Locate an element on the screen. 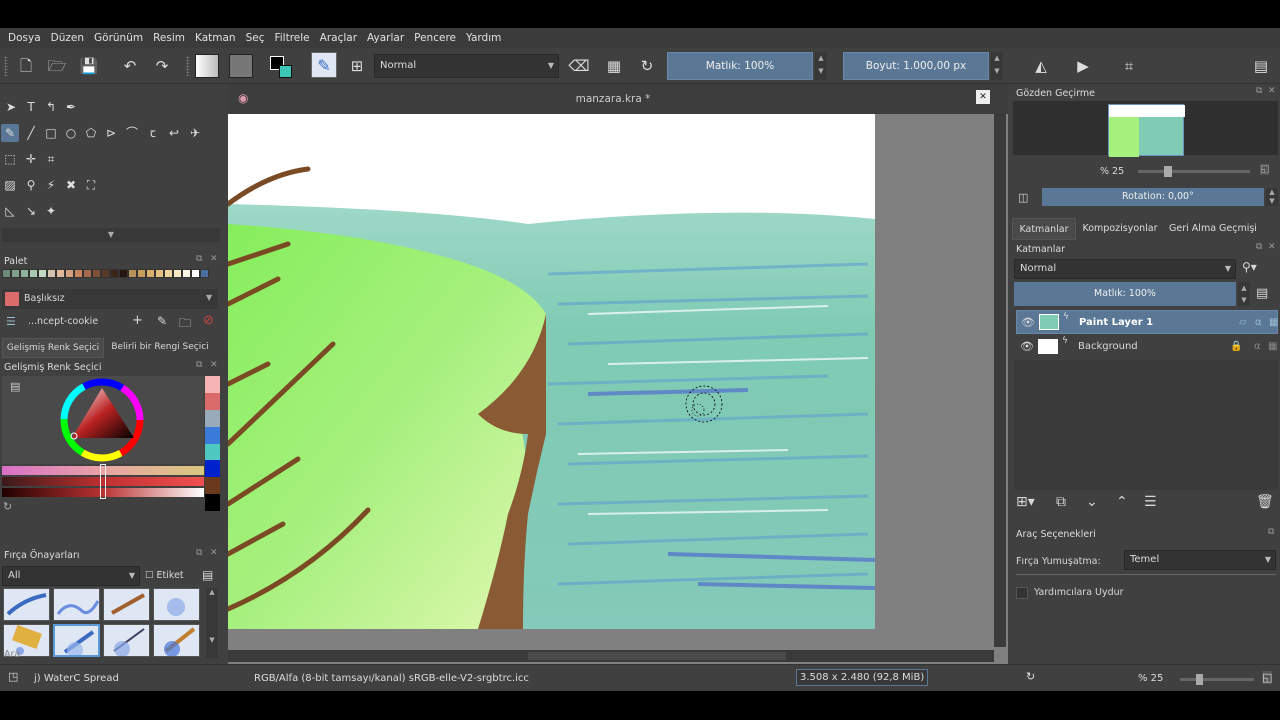  pan-tool-icon: ✦ is located at coordinates (51, 211).